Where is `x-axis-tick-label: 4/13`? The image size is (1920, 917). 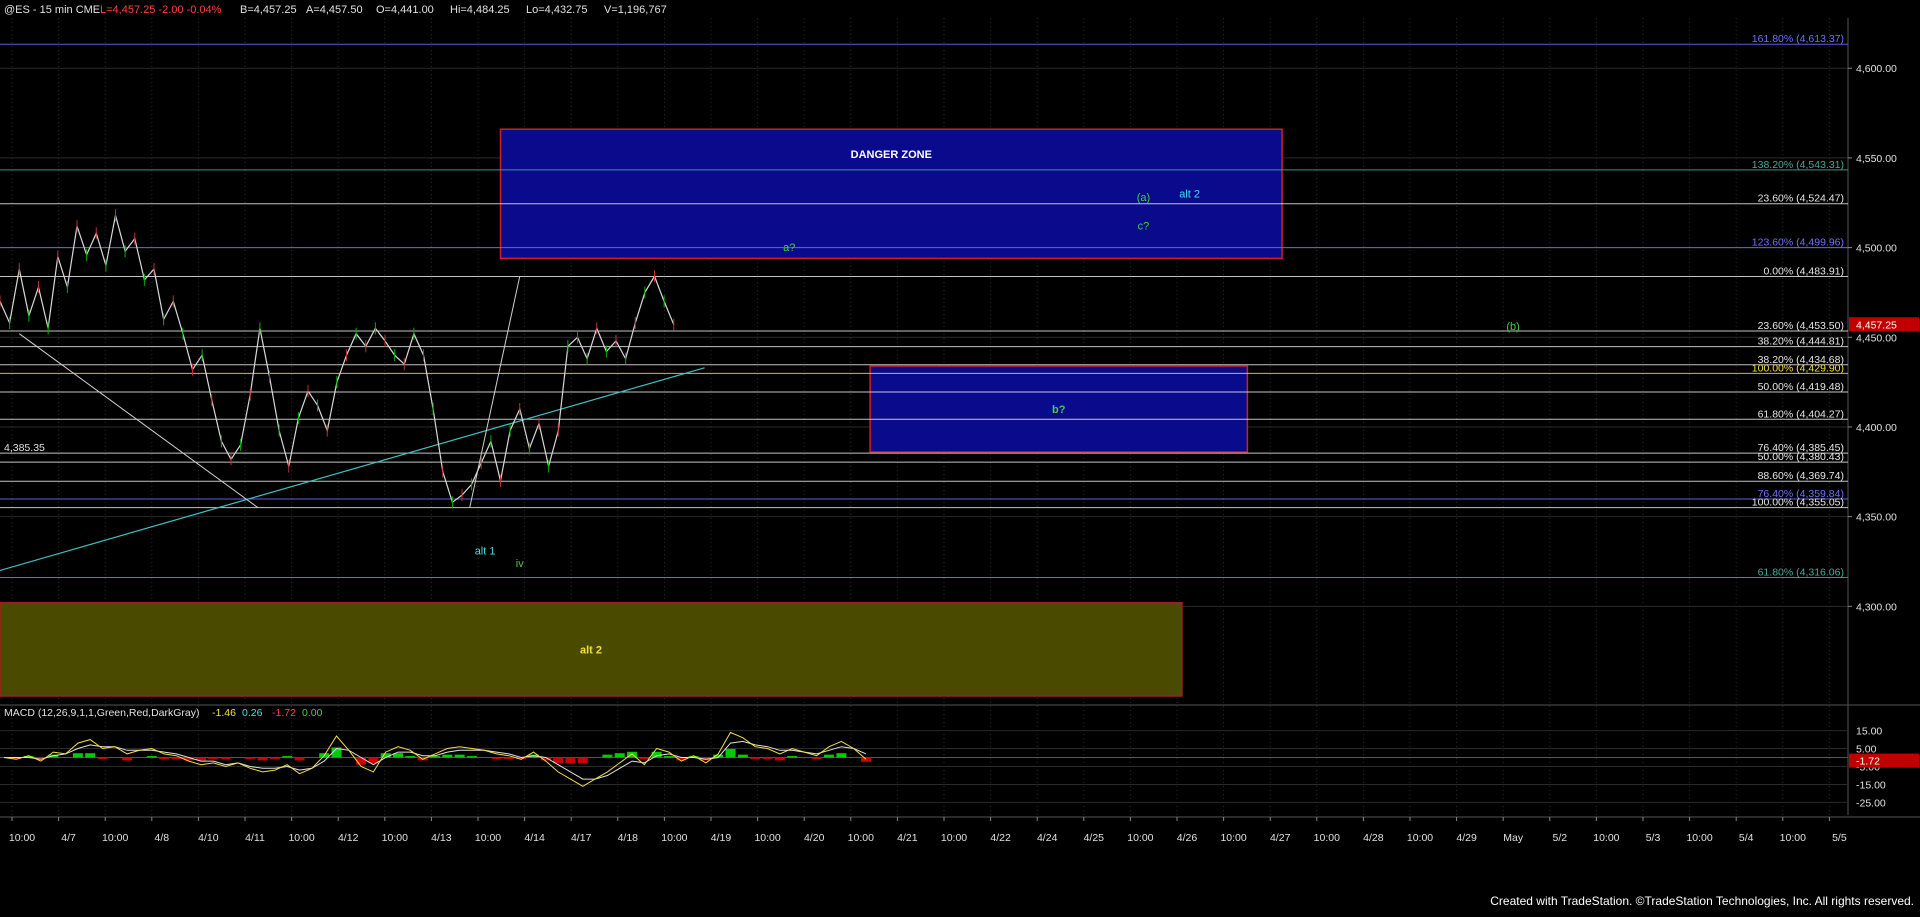 x-axis-tick-label: 4/13 is located at coordinates (441, 838).